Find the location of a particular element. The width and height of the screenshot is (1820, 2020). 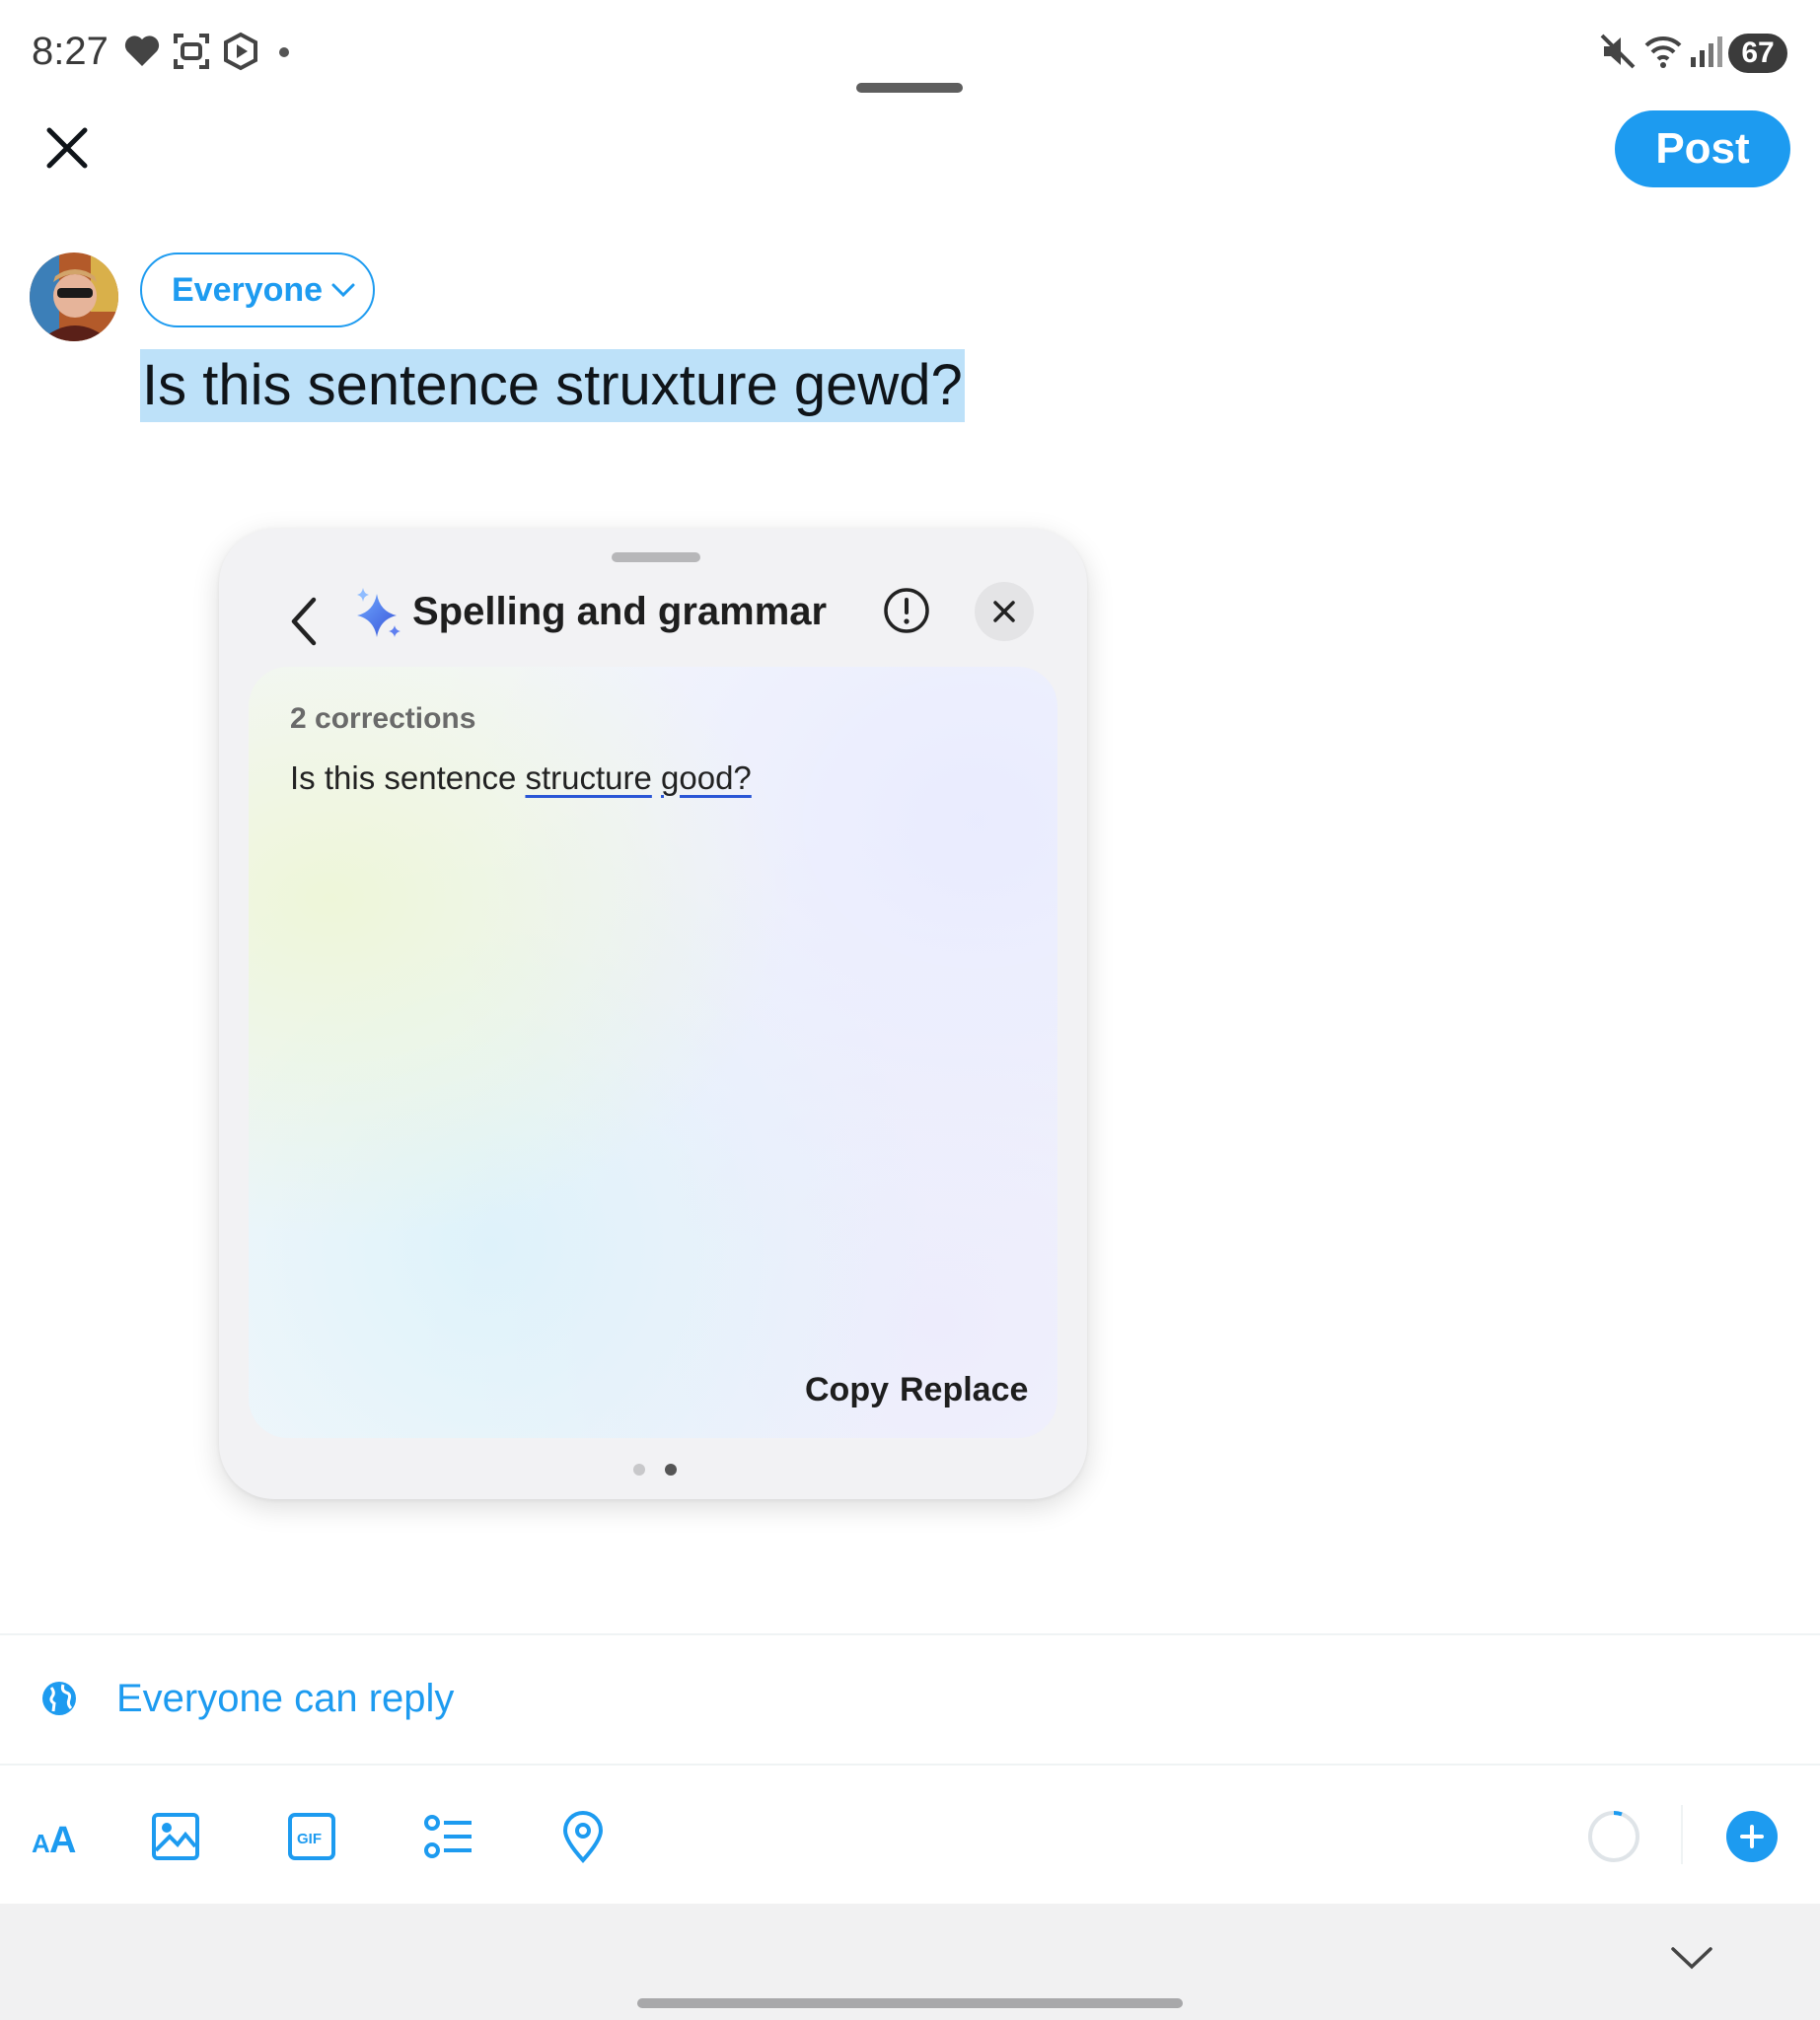

post-button: Post is located at coordinates (1702, 148).